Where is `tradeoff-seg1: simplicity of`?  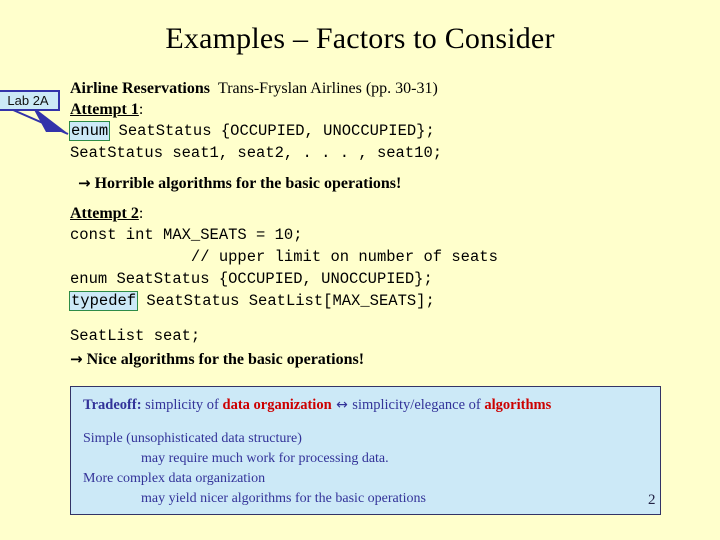 tradeoff-seg1: simplicity of is located at coordinates (182, 405).